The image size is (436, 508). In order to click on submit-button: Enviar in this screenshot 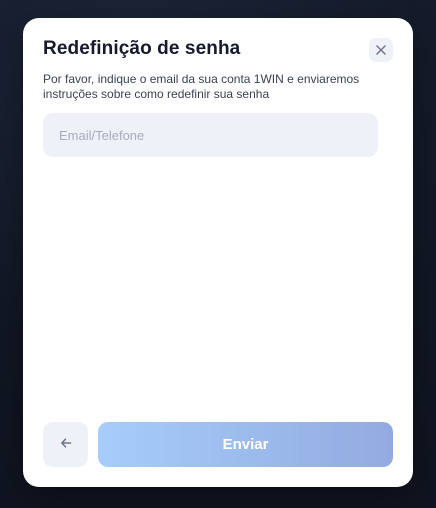, I will do `click(245, 444)`.